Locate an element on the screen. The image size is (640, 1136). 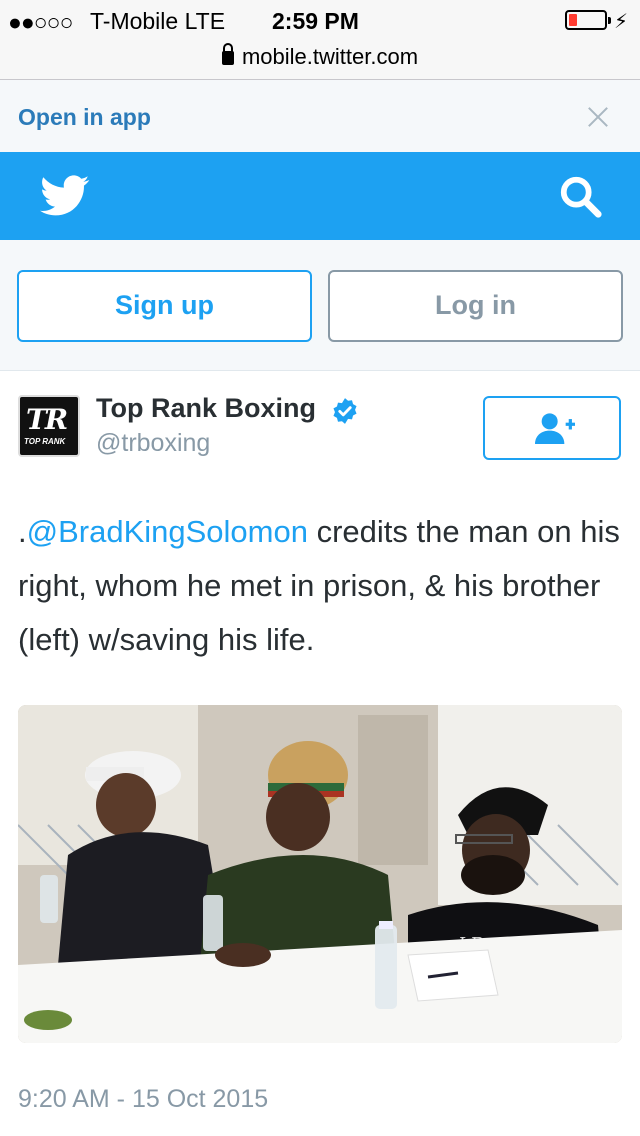
mention-link: @BradKingSolomon is located at coordinates (167, 531).